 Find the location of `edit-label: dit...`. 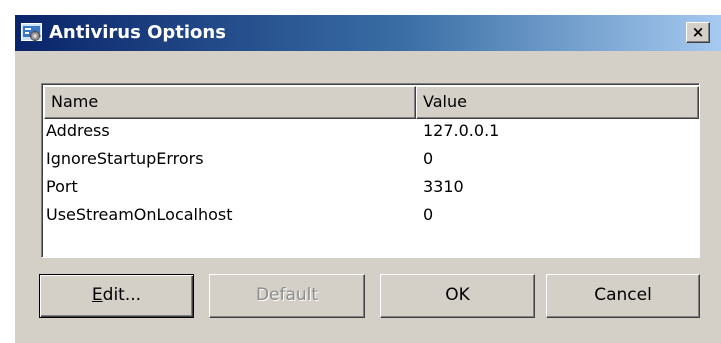

edit-label: dit... is located at coordinates (122, 295).